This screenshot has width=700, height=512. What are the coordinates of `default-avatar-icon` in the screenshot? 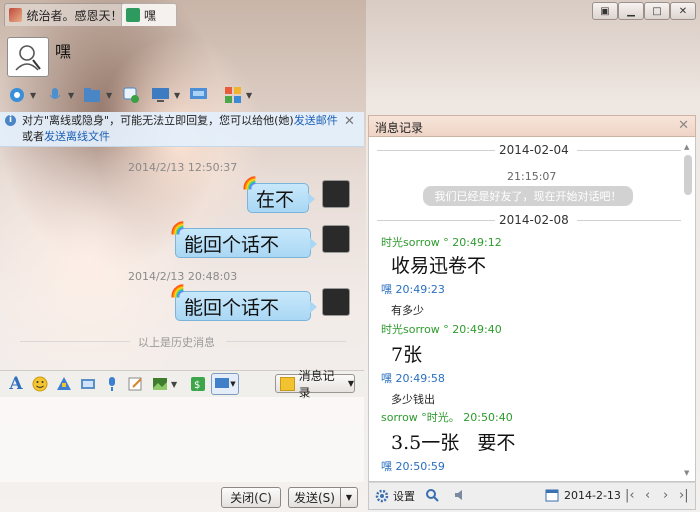 It's located at (28, 58).